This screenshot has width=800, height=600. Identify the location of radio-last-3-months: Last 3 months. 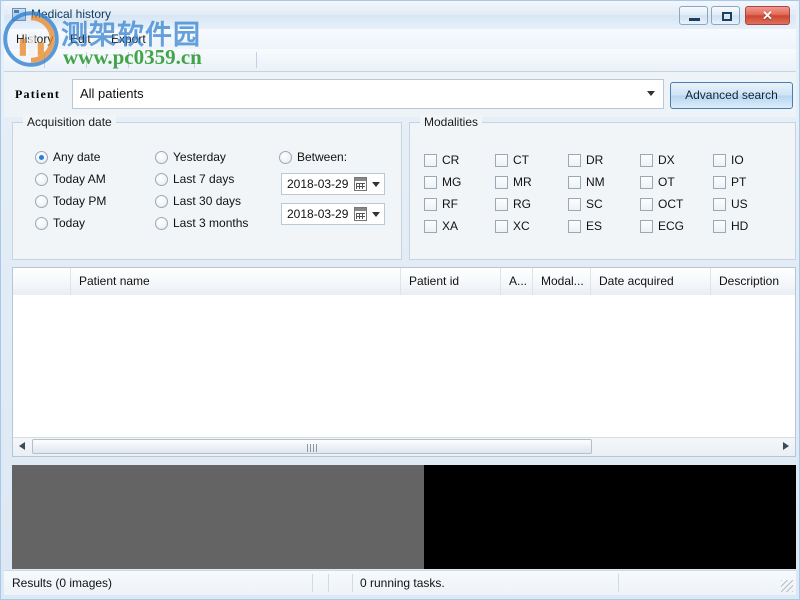
(201, 223).